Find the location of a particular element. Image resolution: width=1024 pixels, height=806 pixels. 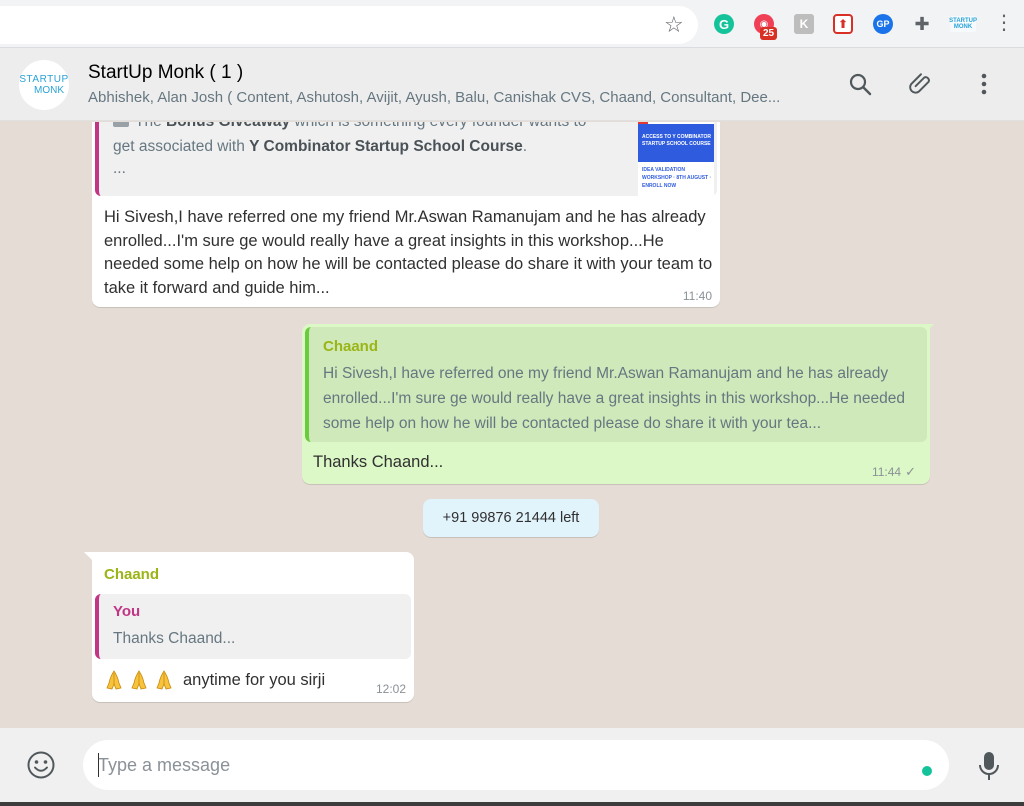

grammarly-status-icon is located at coordinates (927, 771).